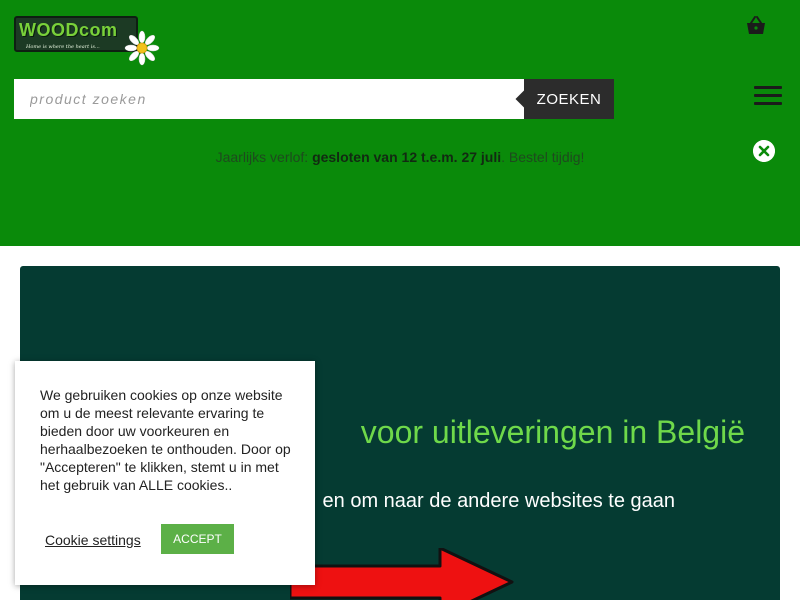 This screenshot has height=600, width=800. I want to click on accept-cookies-button: ACCEPT, so click(197, 539).